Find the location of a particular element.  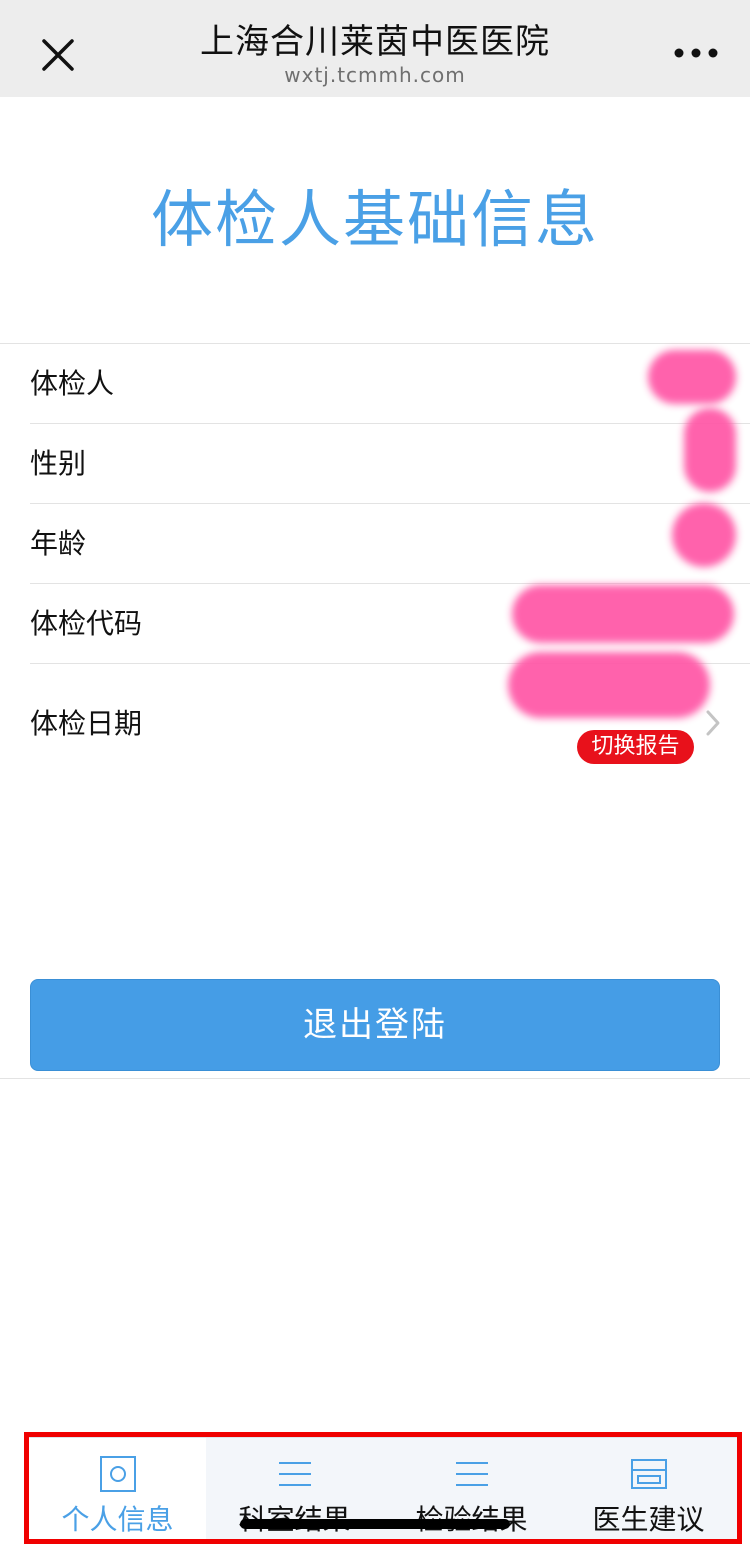

info-label: 体检日期 is located at coordinates (86, 723).